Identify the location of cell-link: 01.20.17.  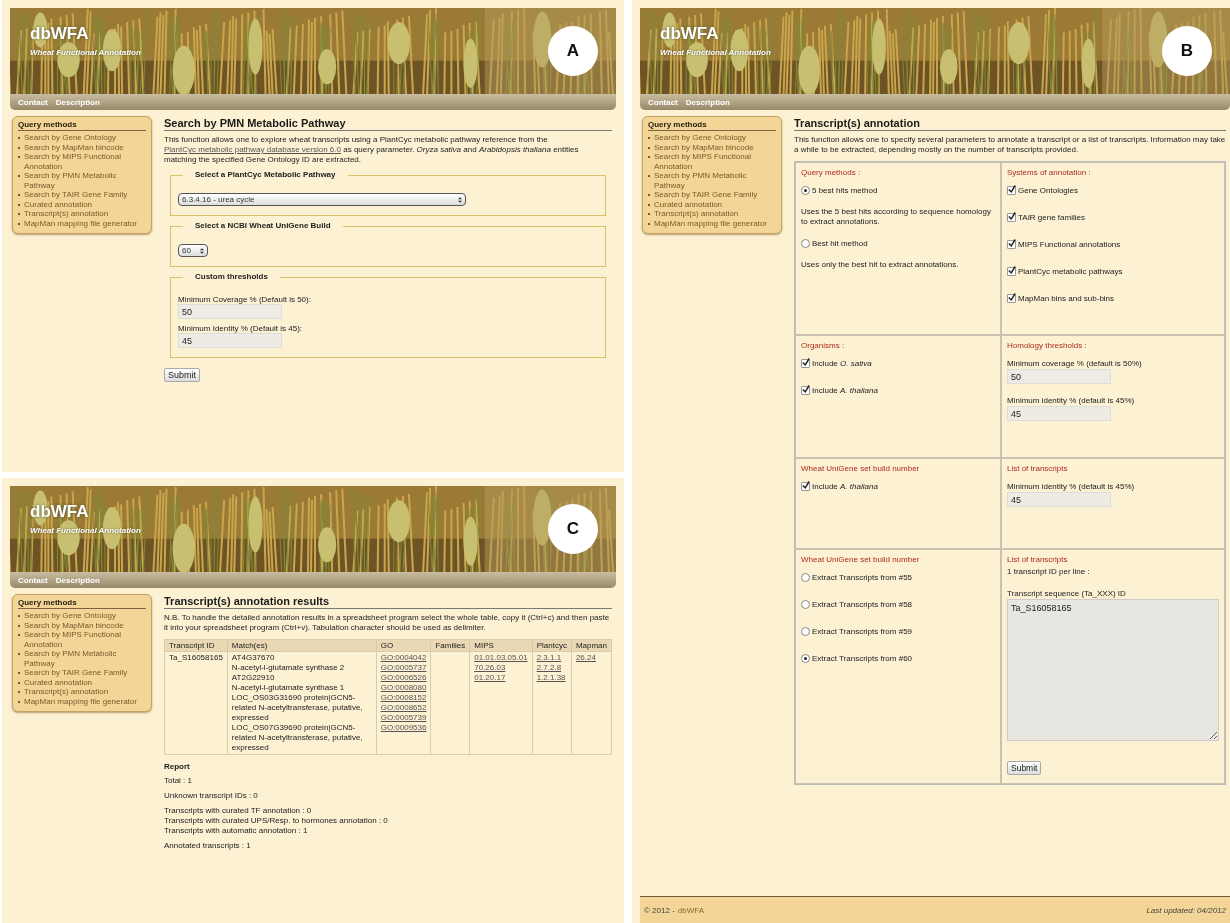
(501, 678).